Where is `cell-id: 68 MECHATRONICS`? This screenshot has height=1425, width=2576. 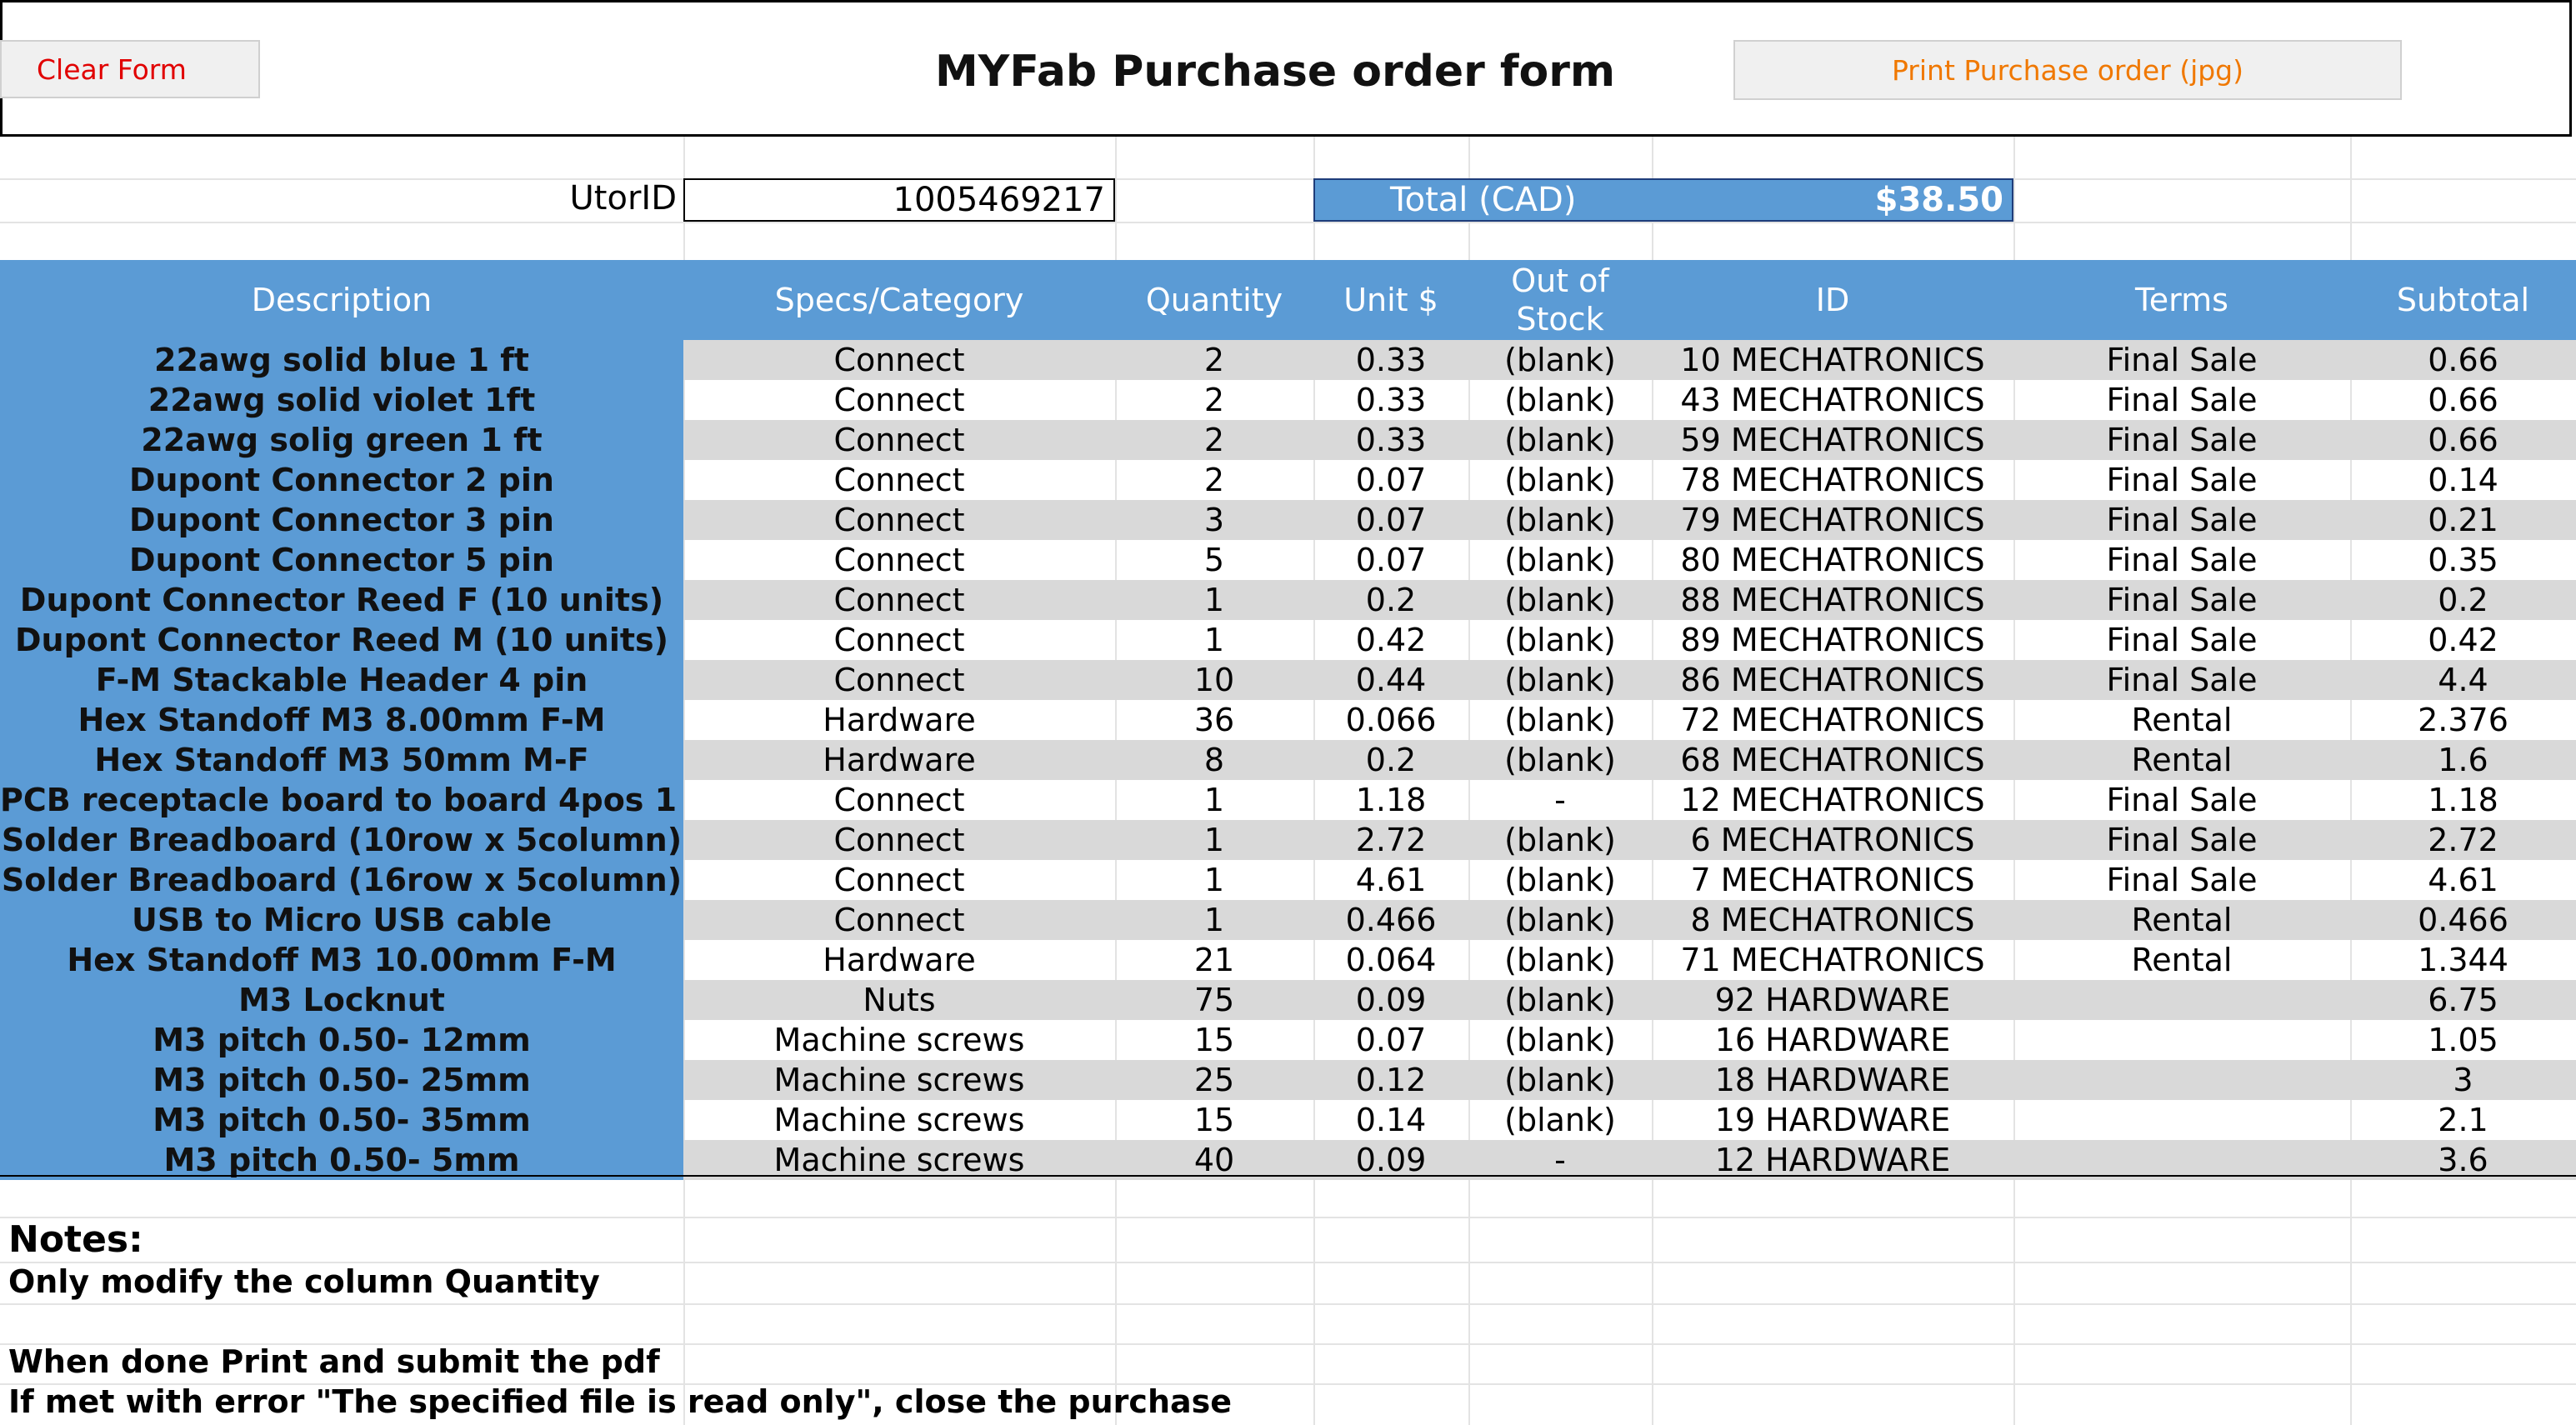
cell-id: 68 MECHATRONICS is located at coordinates (1833, 760).